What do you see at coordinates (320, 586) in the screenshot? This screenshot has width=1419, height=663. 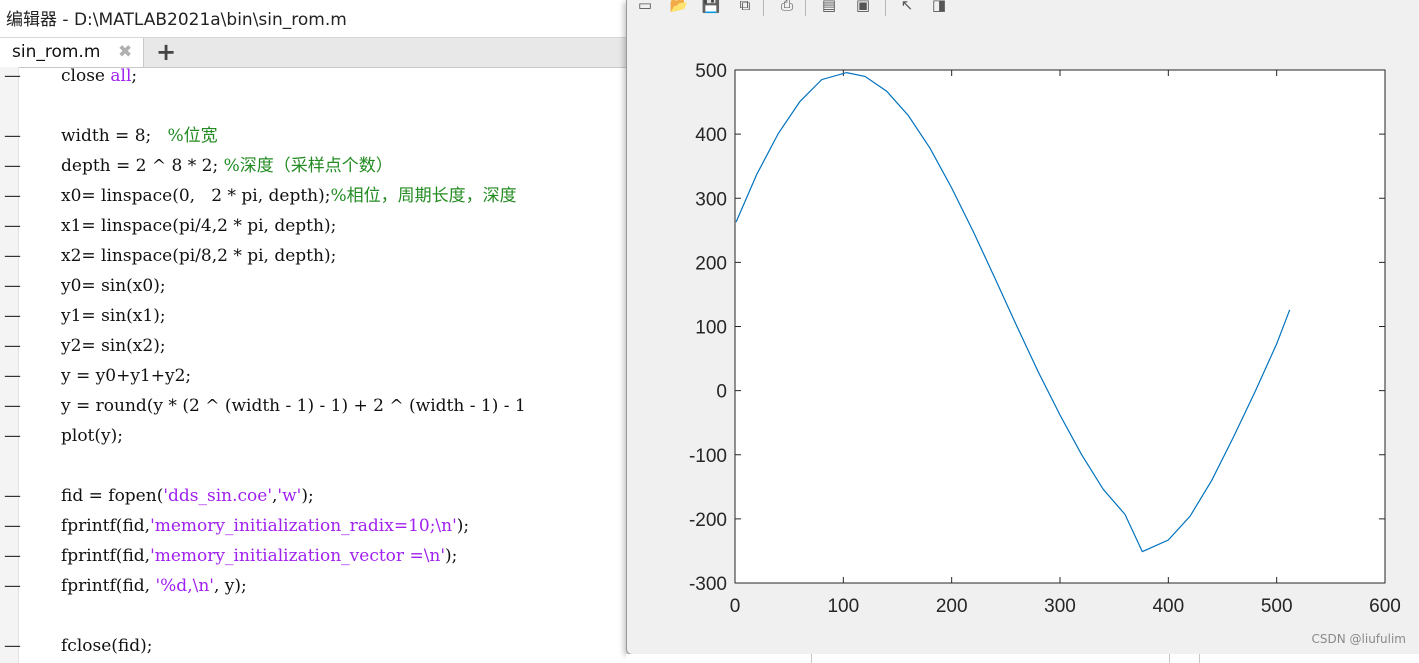 I see `code-line: — fprintf(fid, '%d,\n', y);` at bounding box center [320, 586].